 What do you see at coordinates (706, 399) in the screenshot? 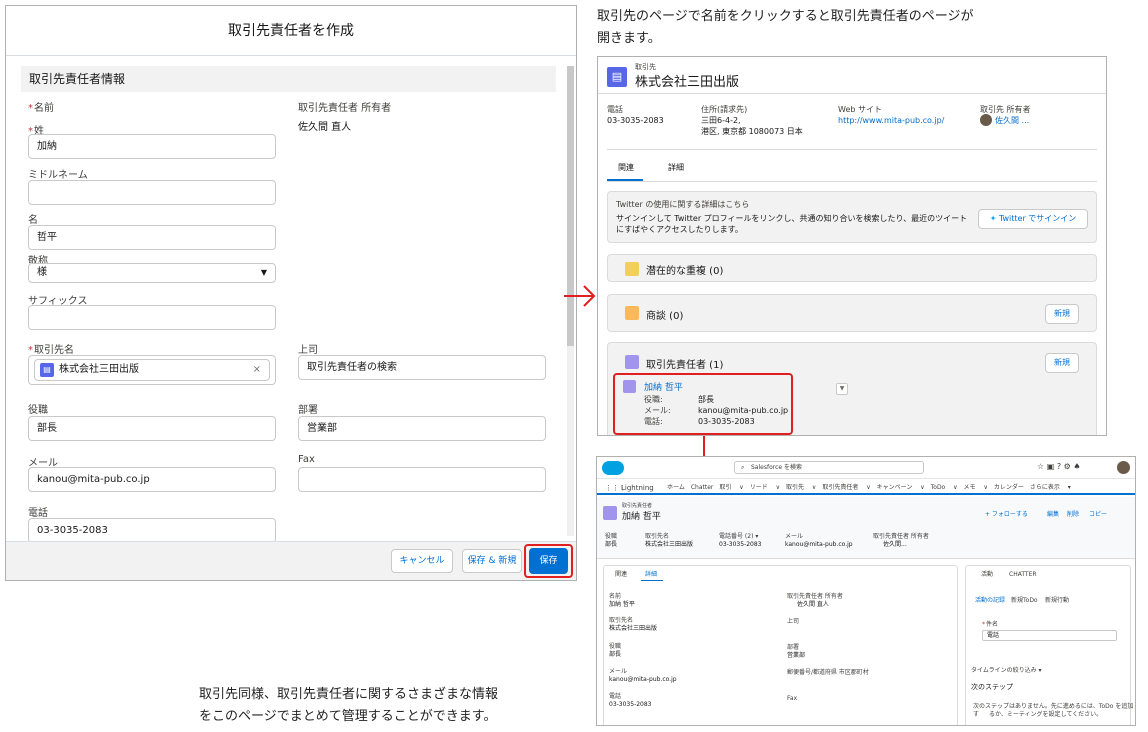
I see `contact-title-value: 部長` at bounding box center [706, 399].